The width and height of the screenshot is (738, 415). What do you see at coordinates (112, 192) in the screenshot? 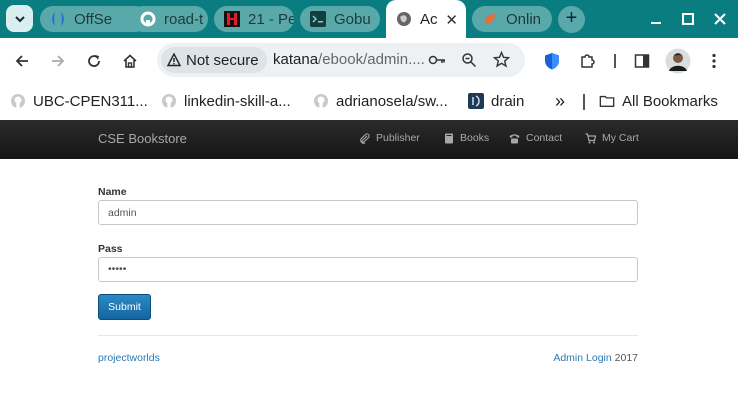
I see `name-label: Name` at bounding box center [112, 192].